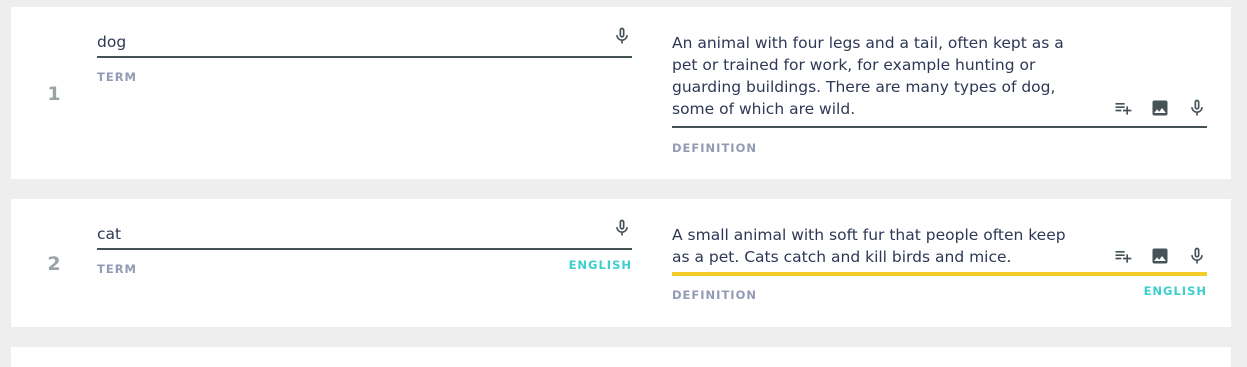 The image size is (1247, 367). I want to click on term-input: cat, so click(364, 224).